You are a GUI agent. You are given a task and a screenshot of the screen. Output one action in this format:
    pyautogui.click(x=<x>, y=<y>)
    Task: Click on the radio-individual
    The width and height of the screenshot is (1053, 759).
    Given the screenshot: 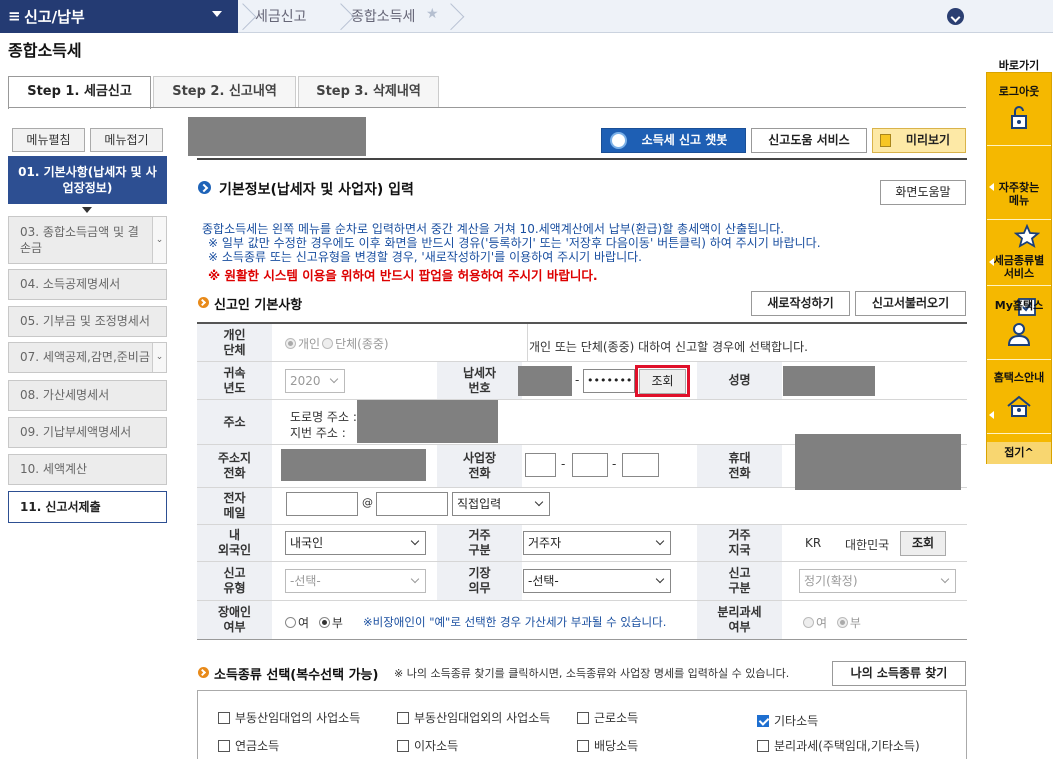 What is the action you would take?
    pyautogui.click(x=290, y=343)
    